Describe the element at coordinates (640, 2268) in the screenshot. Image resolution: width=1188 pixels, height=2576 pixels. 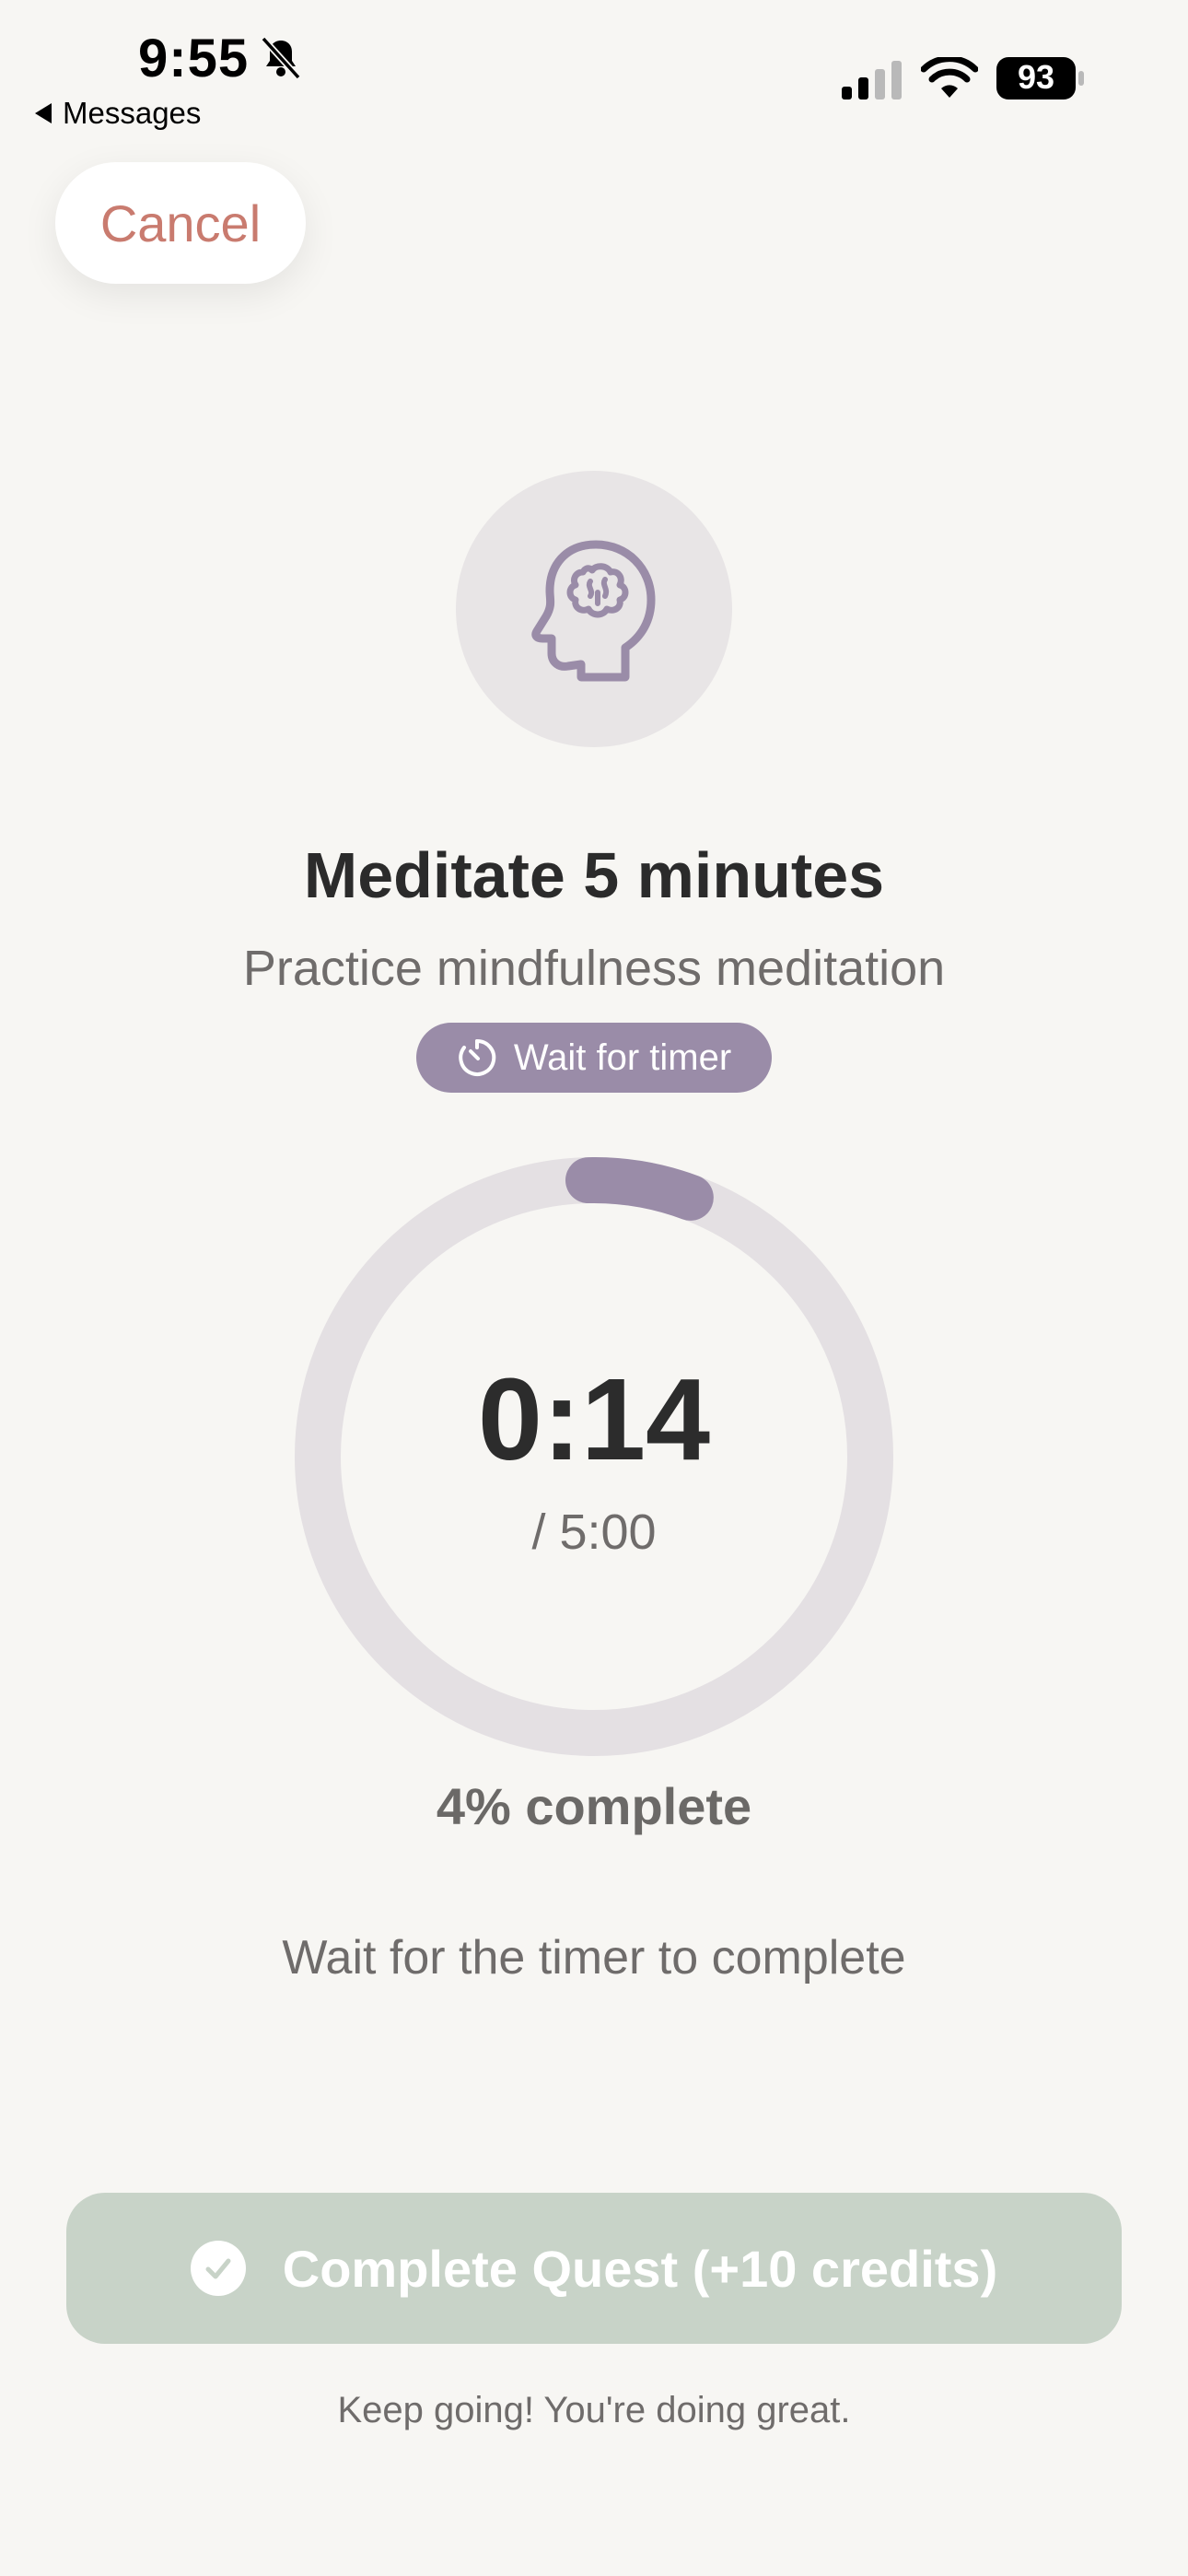
I see `complete-quest-label: Complete Quest (+10 credits)` at that location.